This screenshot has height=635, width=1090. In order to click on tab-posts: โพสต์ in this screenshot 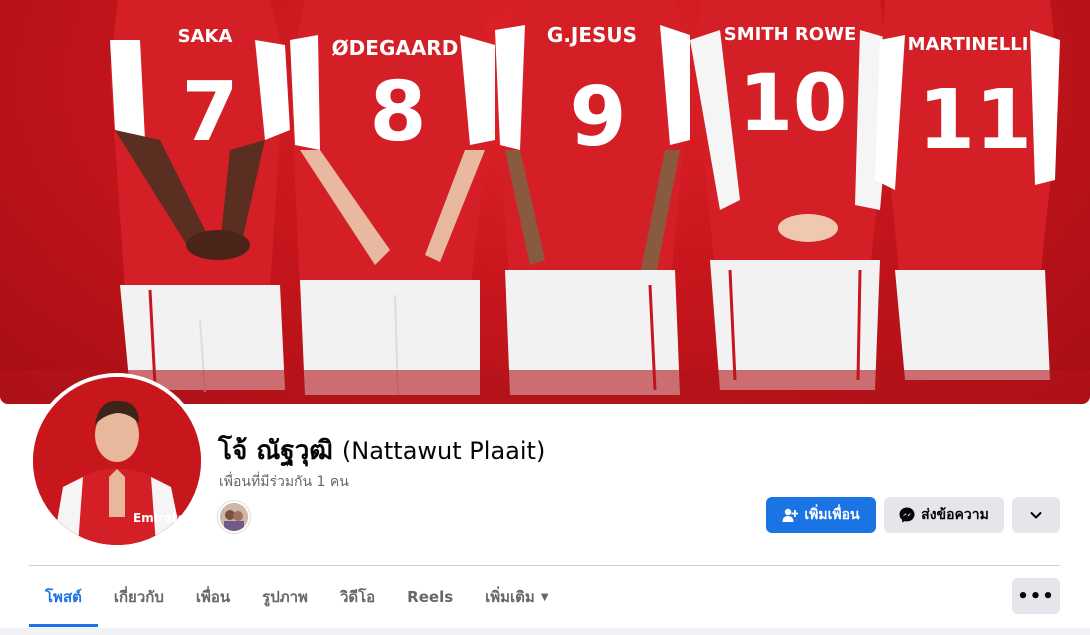, I will do `click(63, 597)`.